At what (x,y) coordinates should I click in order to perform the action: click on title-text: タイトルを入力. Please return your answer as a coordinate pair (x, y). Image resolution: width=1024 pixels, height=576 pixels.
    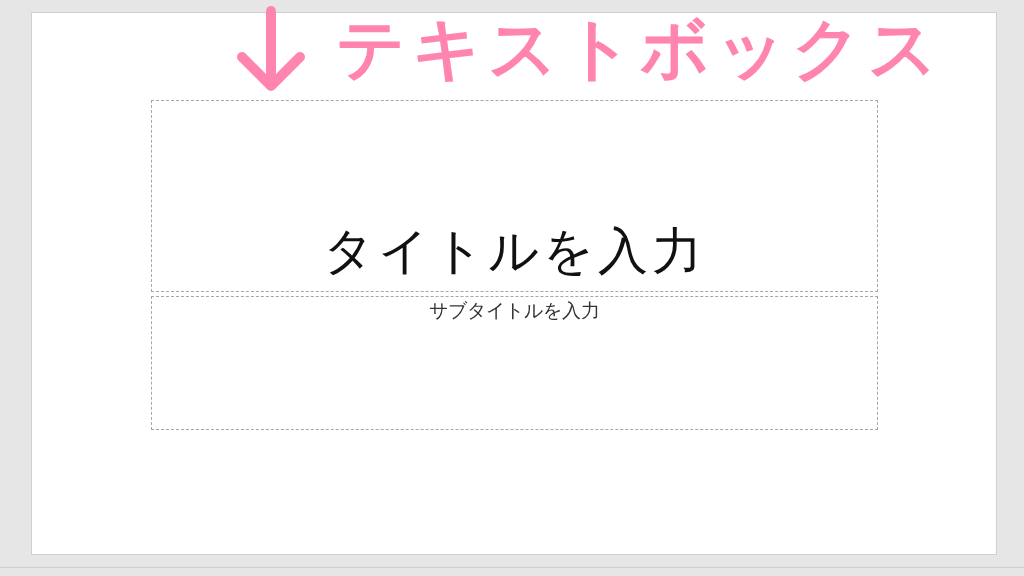
    Looking at the image, I should click on (514, 251).